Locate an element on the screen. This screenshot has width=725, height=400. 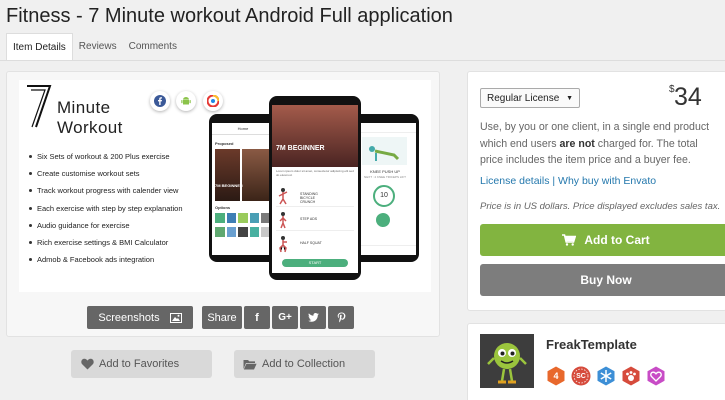
paw-badge-icon is located at coordinates (631, 376).